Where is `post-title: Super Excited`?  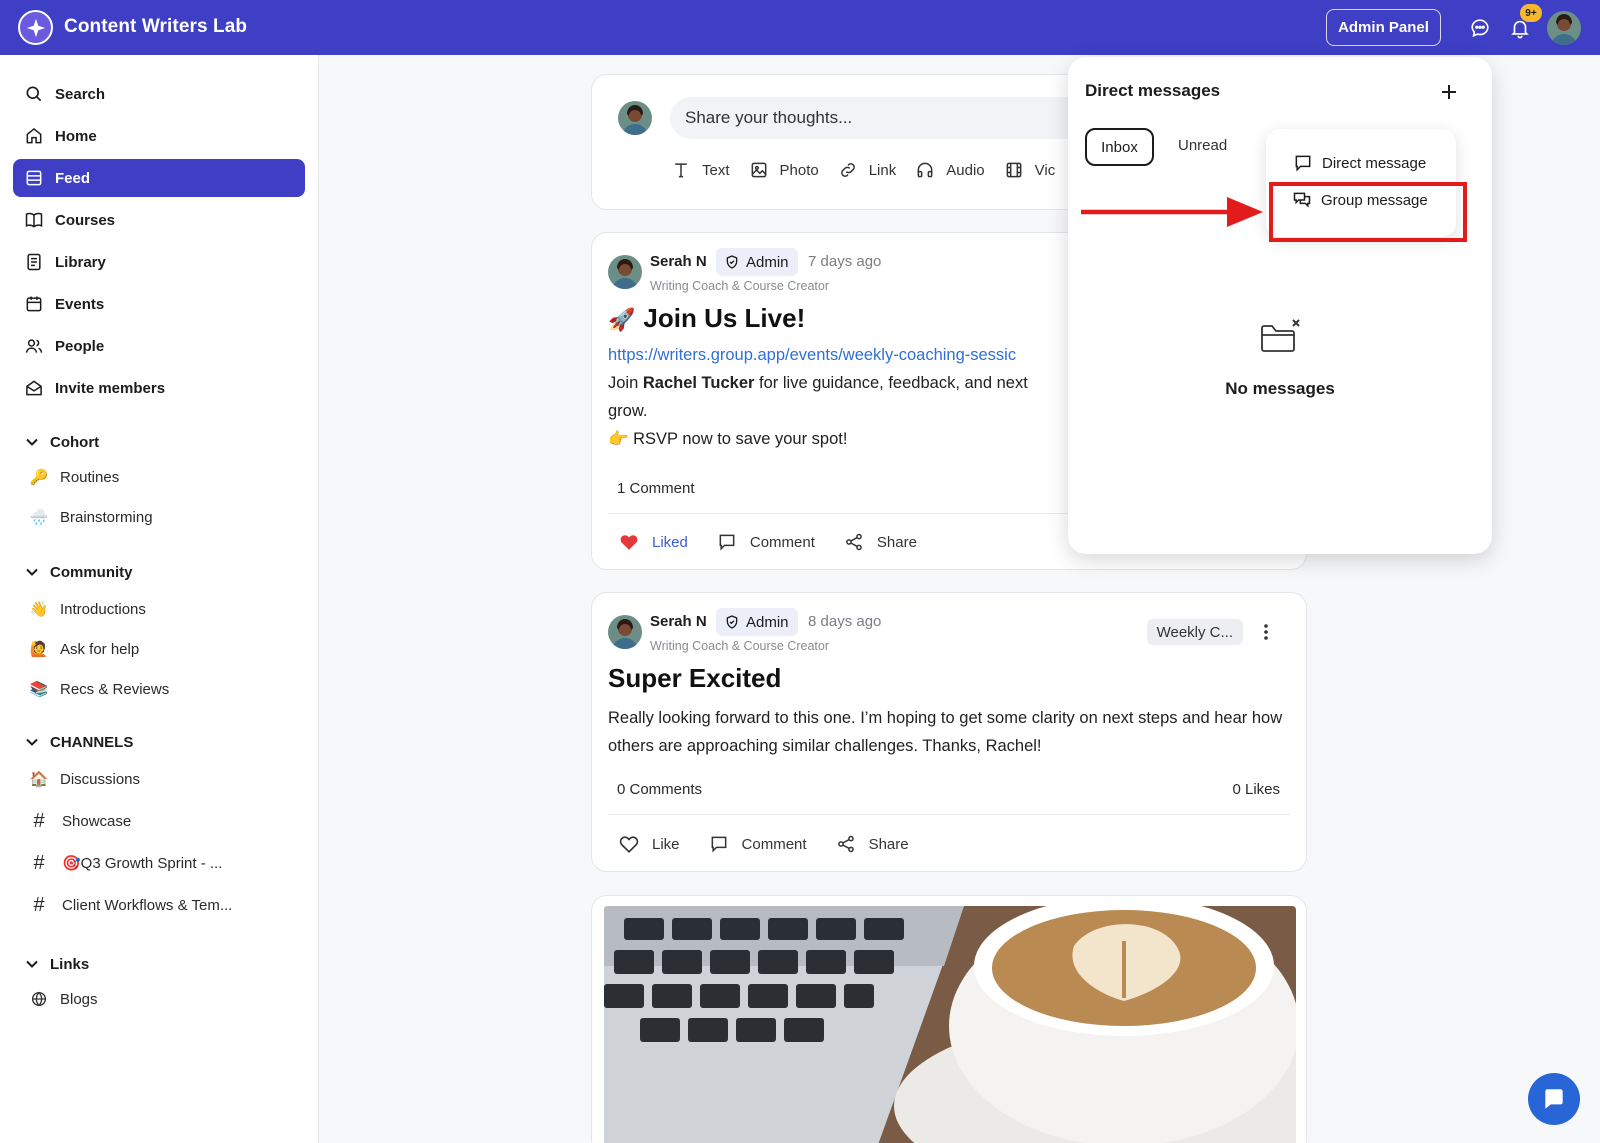 post-title: Super Excited is located at coordinates (695, 678).